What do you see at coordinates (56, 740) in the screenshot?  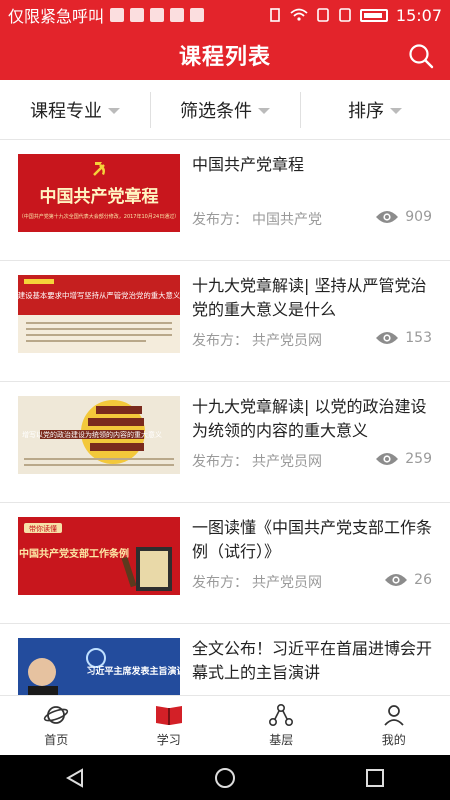 I see `tab-label: 首页` at bounding box center [56, 740].